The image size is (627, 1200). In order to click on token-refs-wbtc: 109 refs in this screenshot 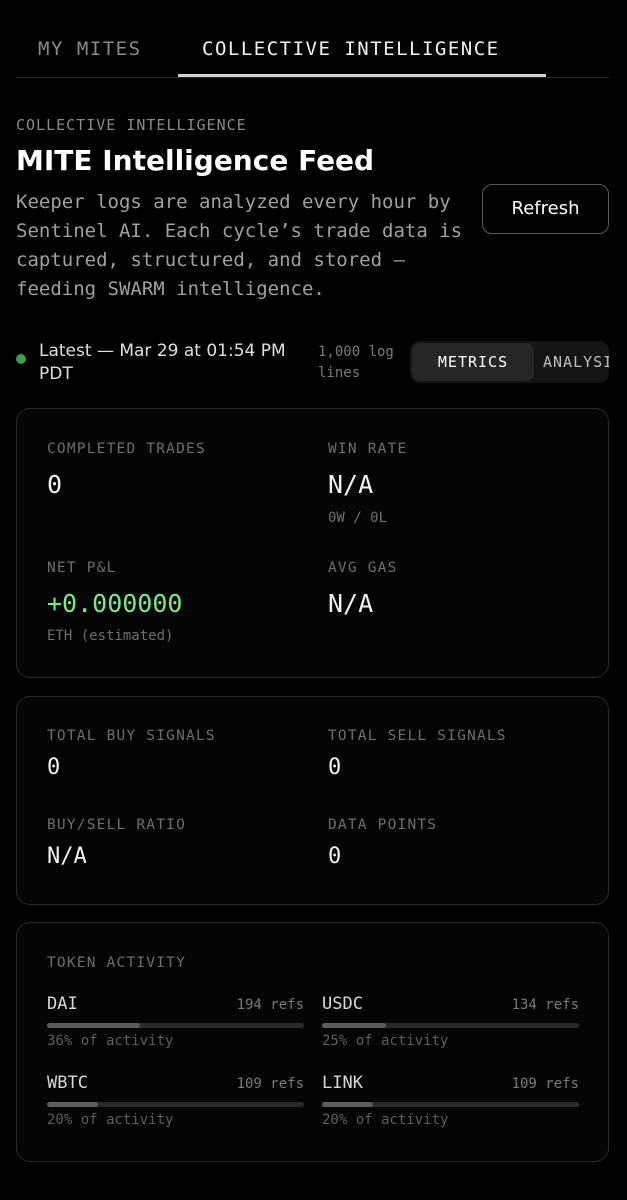, I will do `click(270, 1084)`.